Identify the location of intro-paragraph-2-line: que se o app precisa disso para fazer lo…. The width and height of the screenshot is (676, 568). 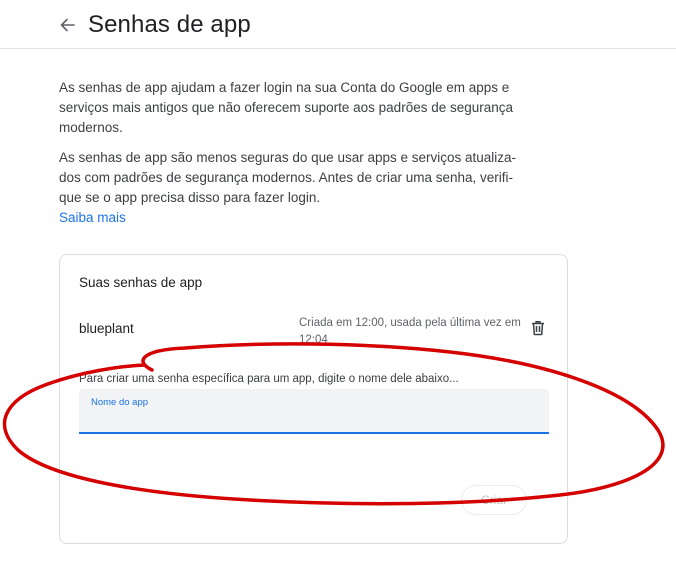
(190, 197).